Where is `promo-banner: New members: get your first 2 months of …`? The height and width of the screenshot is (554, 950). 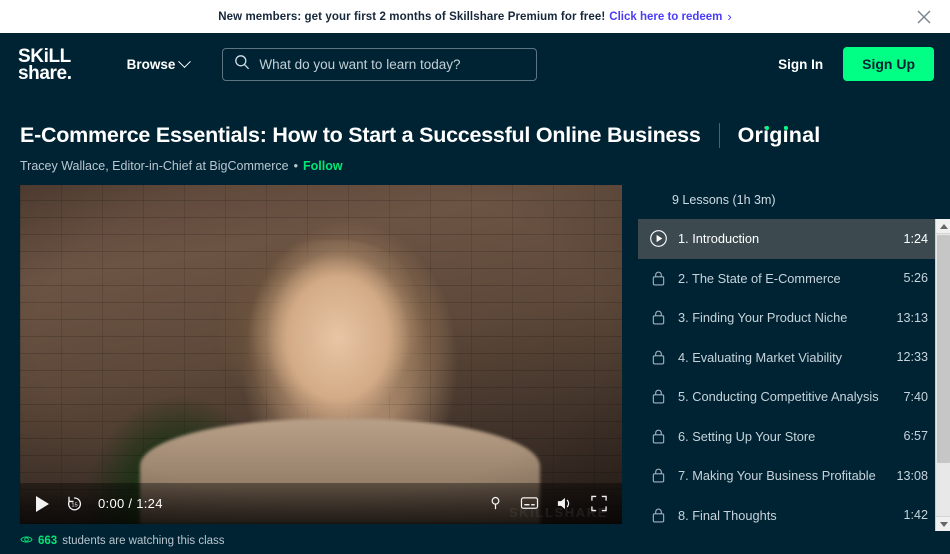
promo-banner: New members: get your first 2 months of … is located at coordinates (475, 16).